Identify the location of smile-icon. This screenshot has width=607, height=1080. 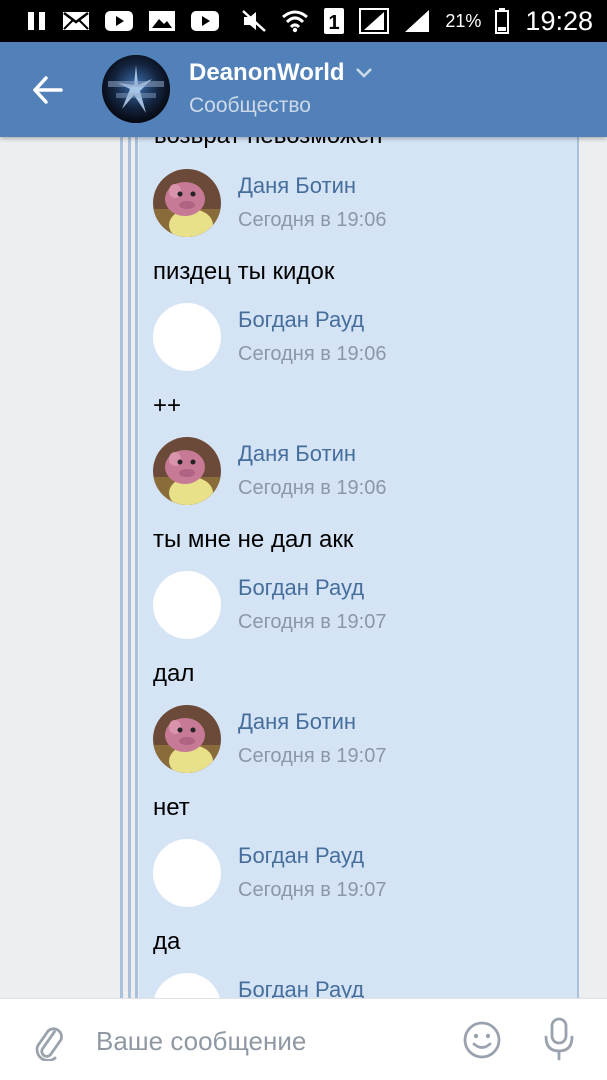
(482, 1040).